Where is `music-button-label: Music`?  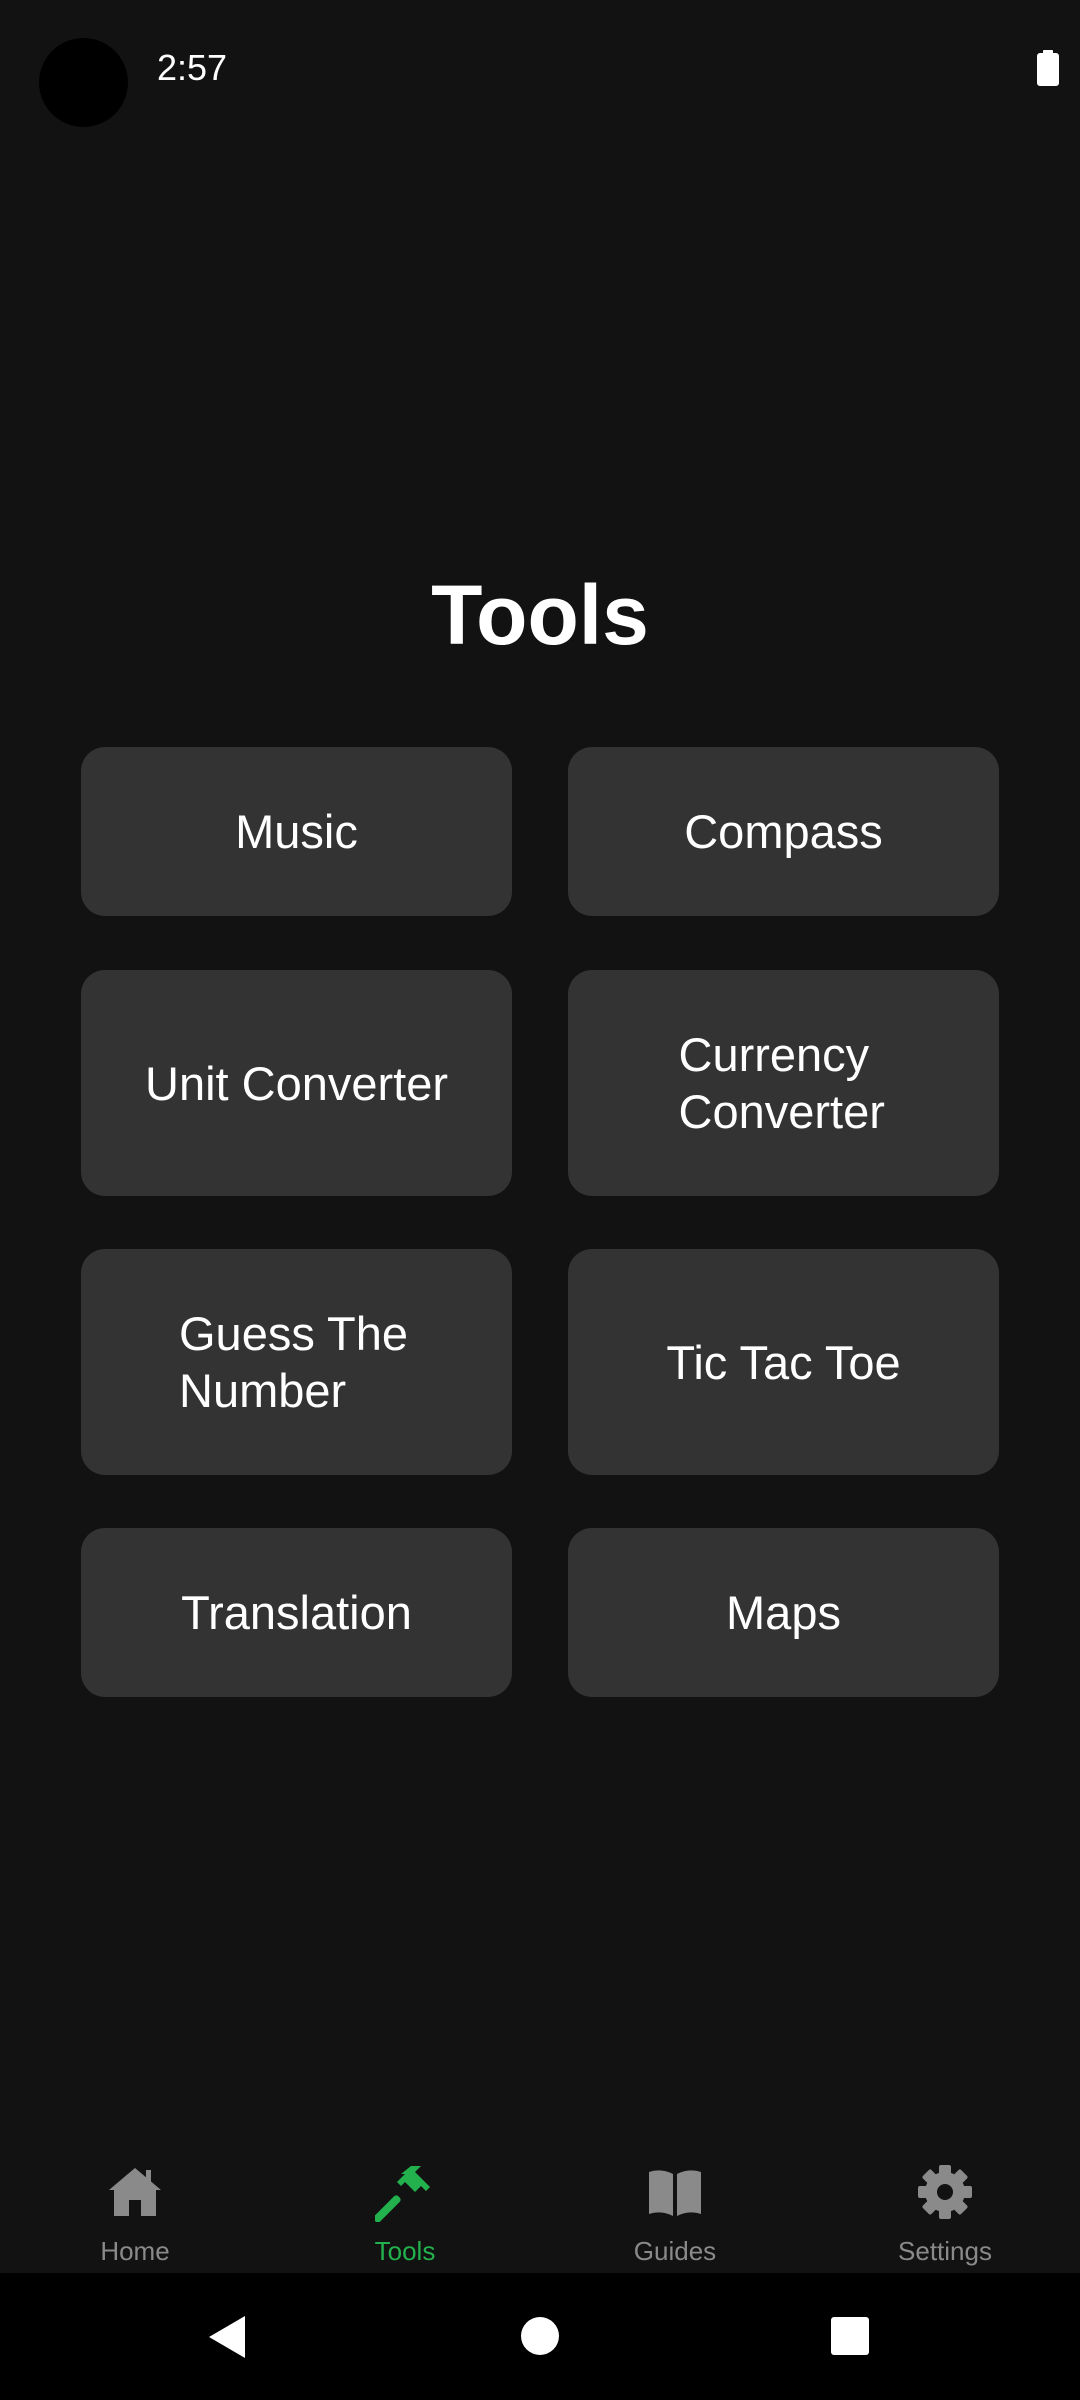 music-button-label: Music is located at coordinates (296, 831).